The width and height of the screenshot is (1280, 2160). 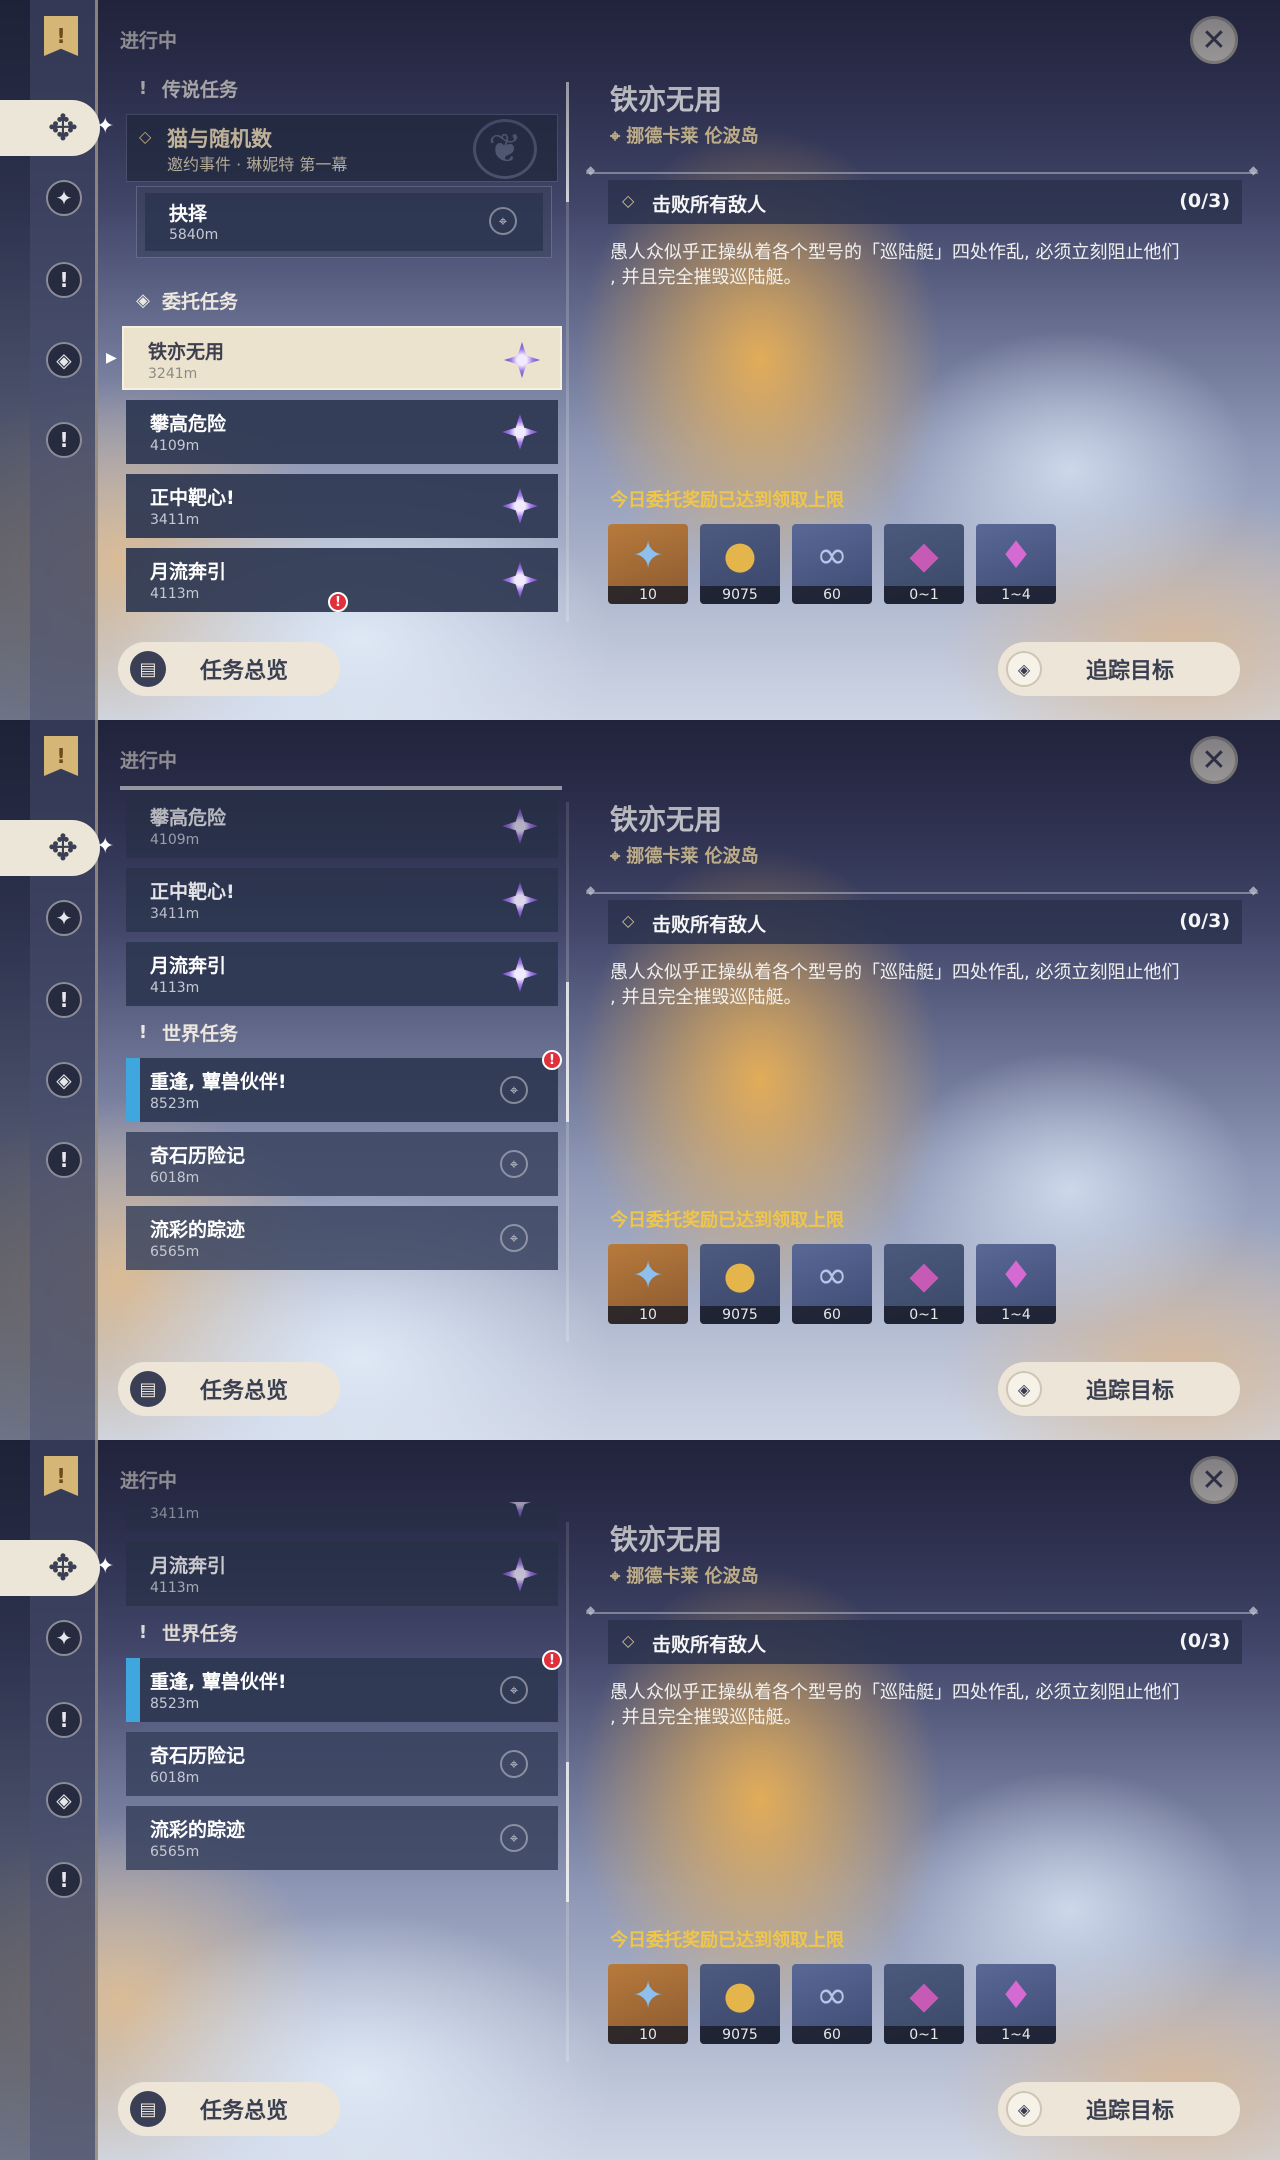 I want to click on commission-distance: 4109m, so click(x=175, y=446).